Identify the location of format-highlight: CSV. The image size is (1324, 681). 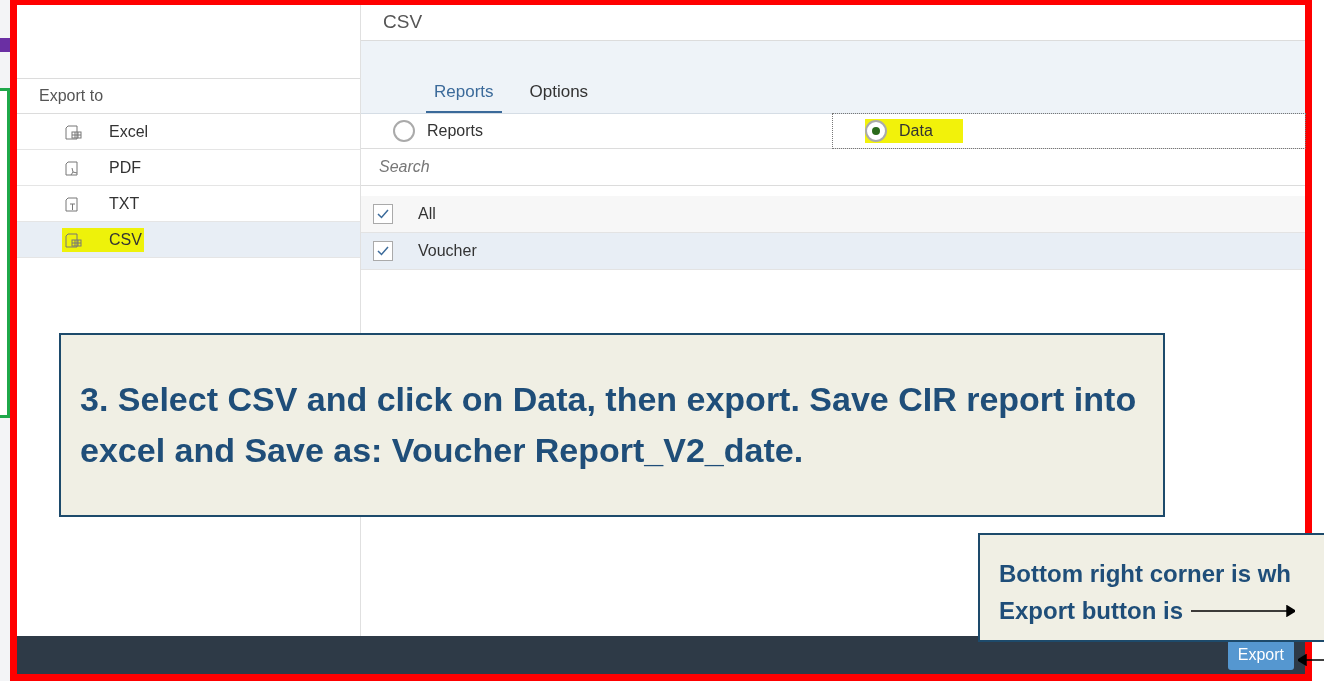
(103, 239).